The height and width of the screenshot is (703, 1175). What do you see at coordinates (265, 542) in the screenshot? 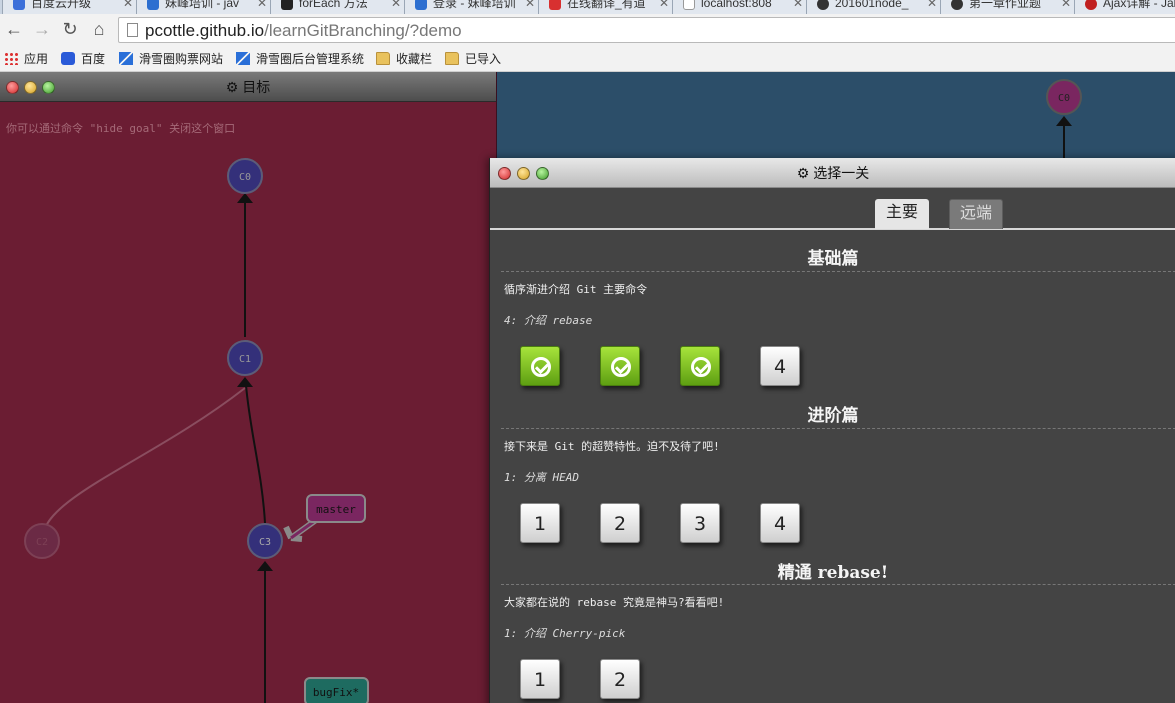
I see `commit-label: C3` at bounding box center [265, 542].